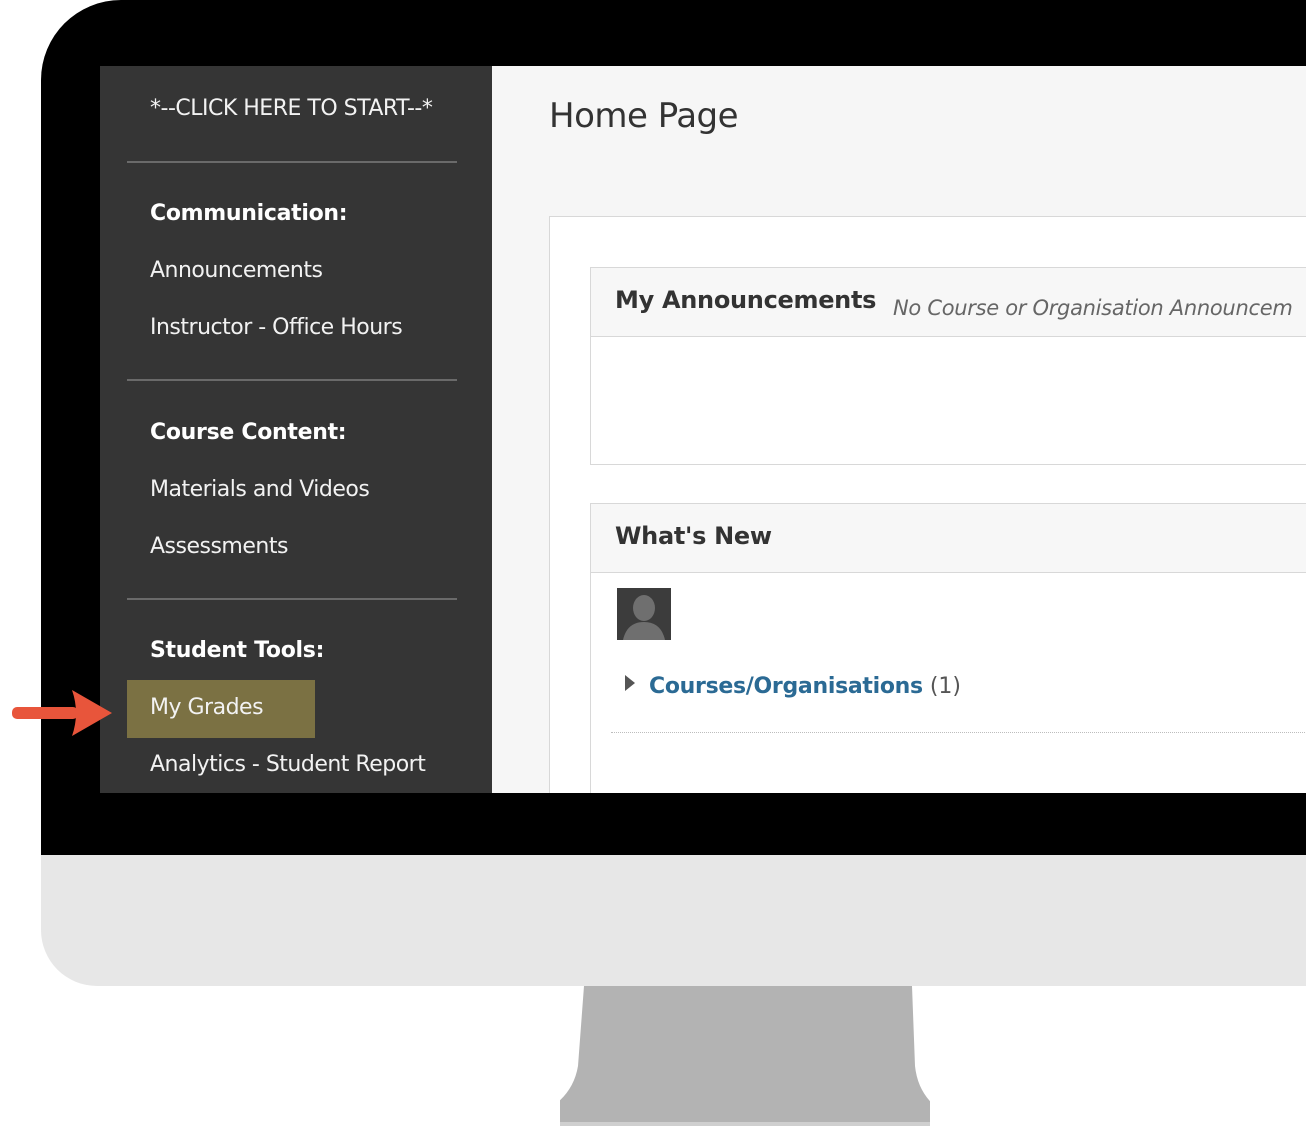 The image size is (1306, 1140). What do you see at coordinates (276, 327) in the screenshot?
I see `sidebar-item-office-hours: Instructor - Office Hours` at bounding box center [276, 327].